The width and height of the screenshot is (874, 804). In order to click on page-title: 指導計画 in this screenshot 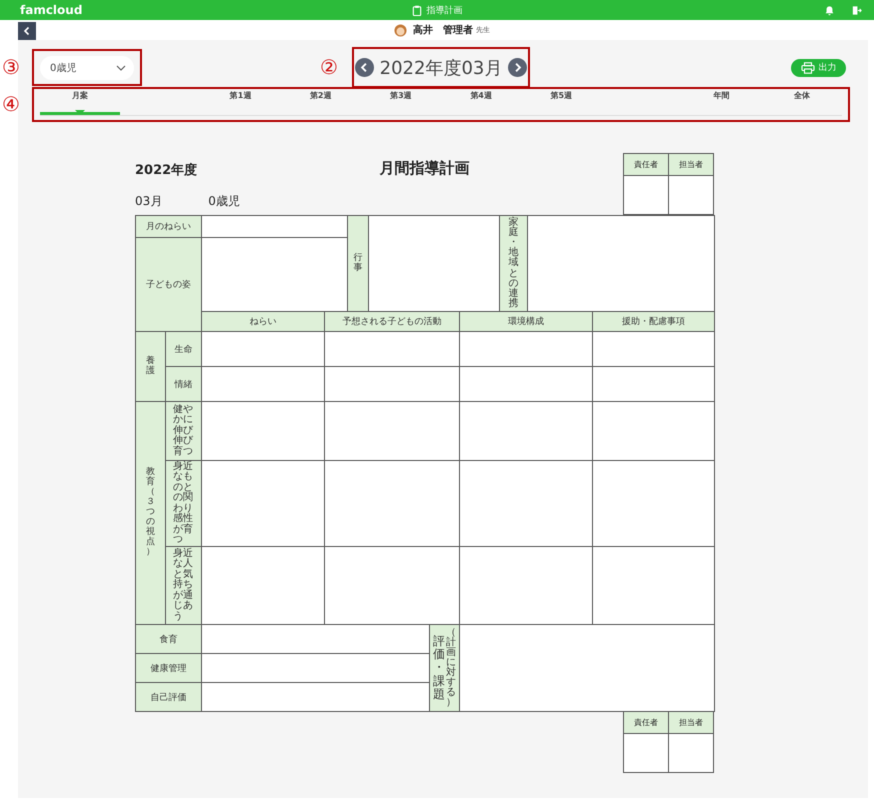, I will do `click(444, 10)`.